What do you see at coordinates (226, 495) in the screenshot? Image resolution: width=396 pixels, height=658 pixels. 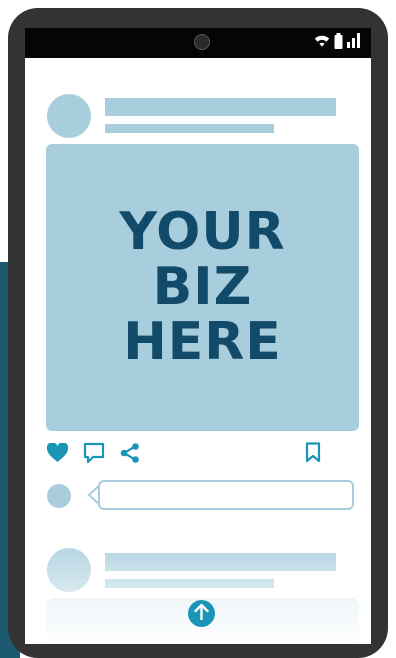 I see `comment-input` at bounding box center [226, 495].